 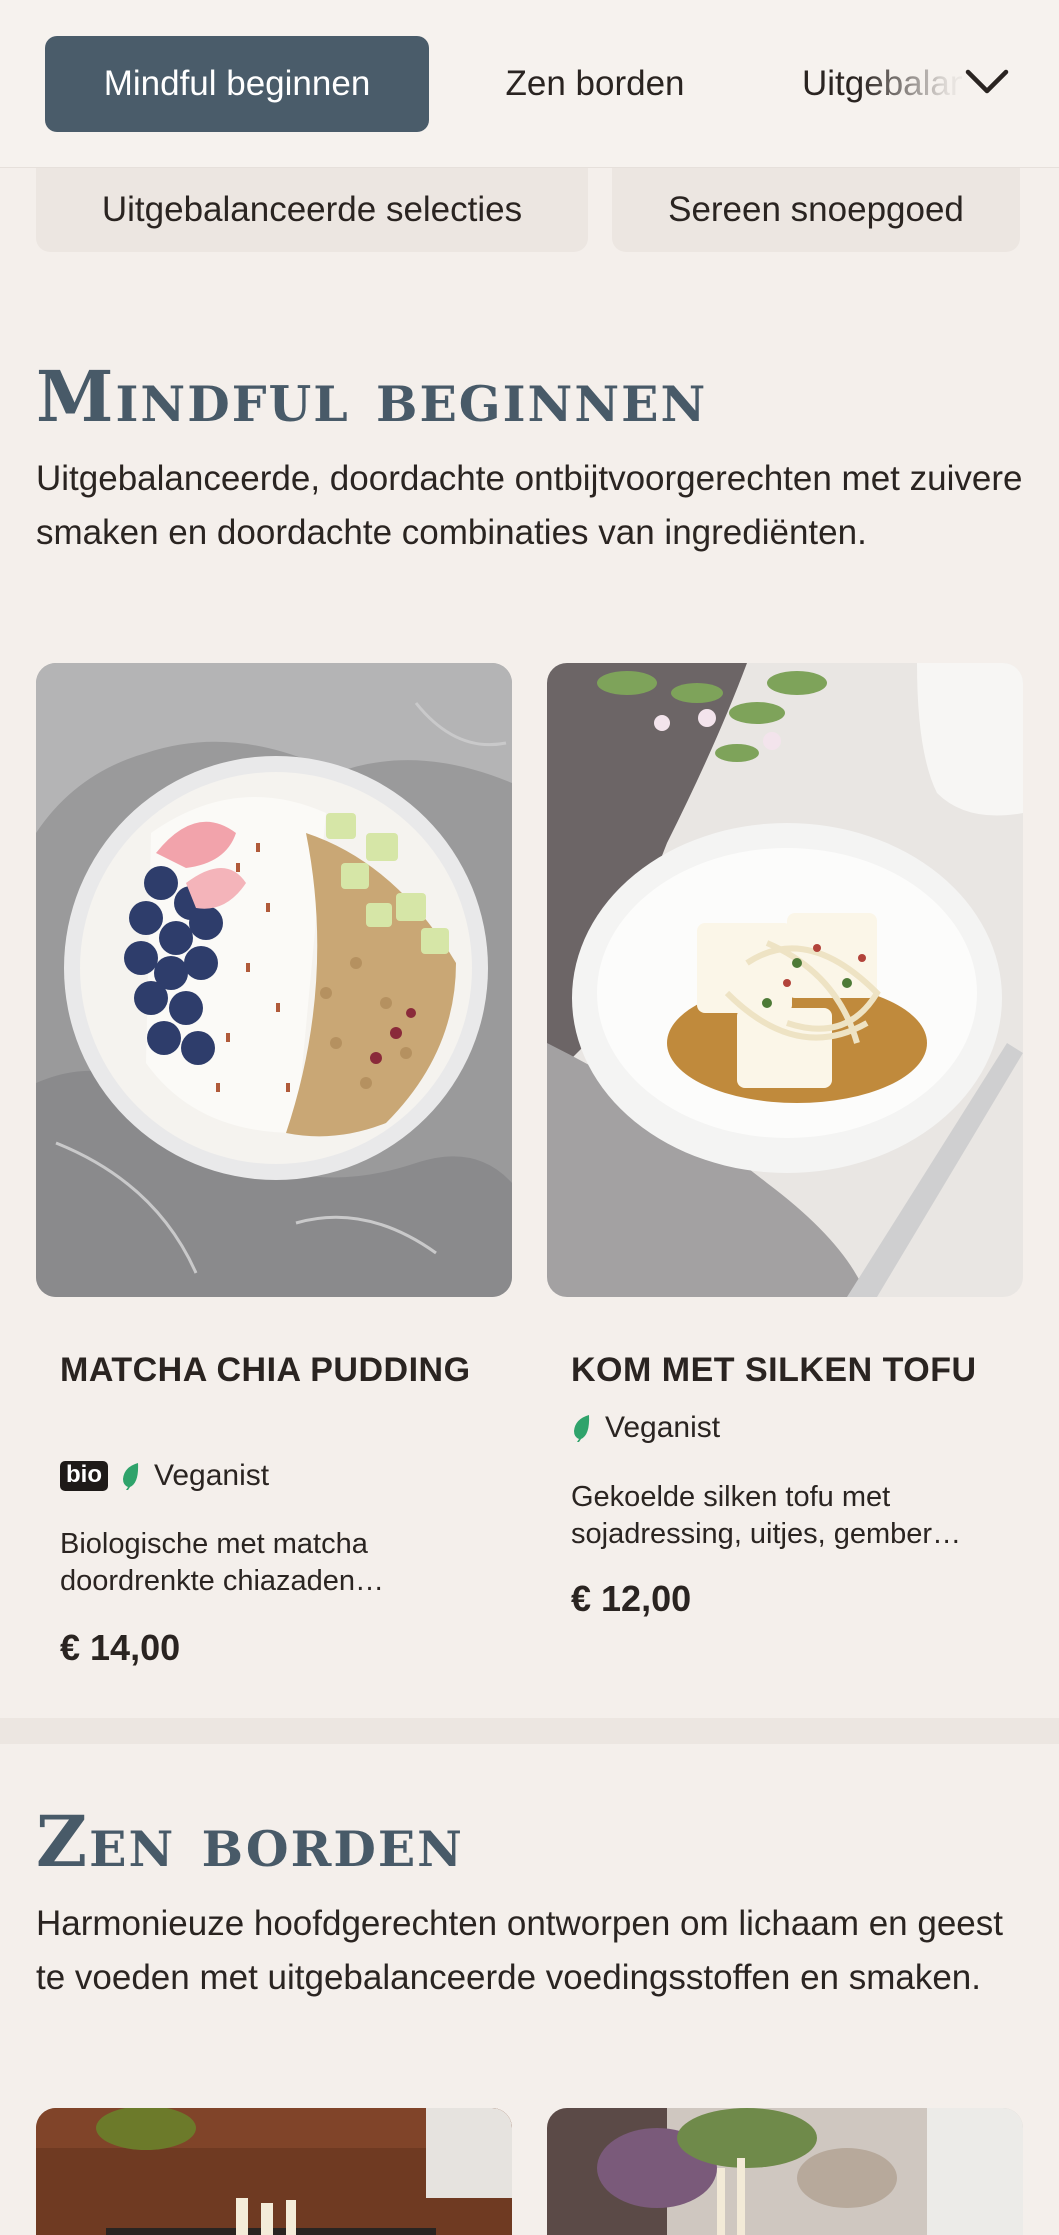 I want to click on dish-tags-kom-met-silken-tofu: Veganist, so click(x=645, y=1428).